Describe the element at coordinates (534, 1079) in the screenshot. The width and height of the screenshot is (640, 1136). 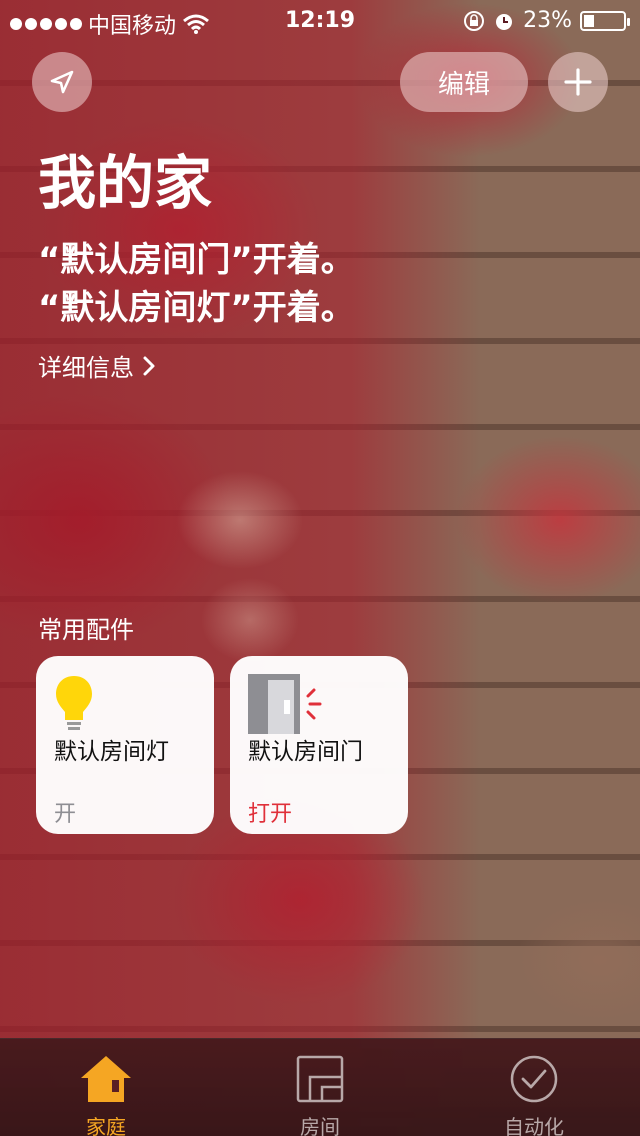
I see `clock-icon` at that location.